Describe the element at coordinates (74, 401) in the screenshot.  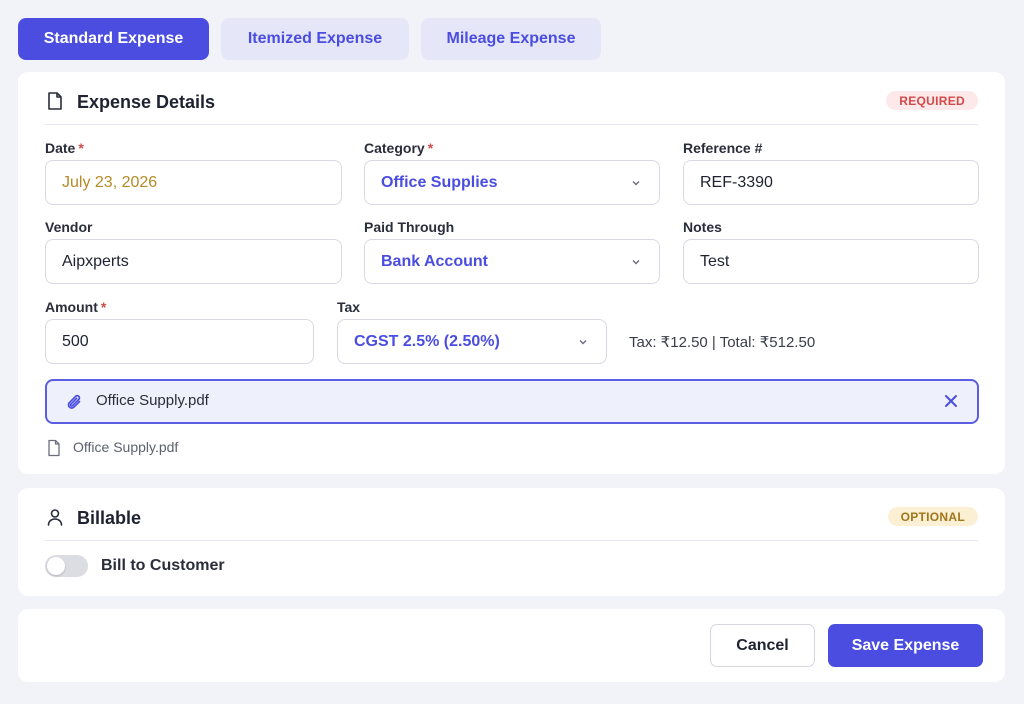
I see `paperclip-icon` at that location.